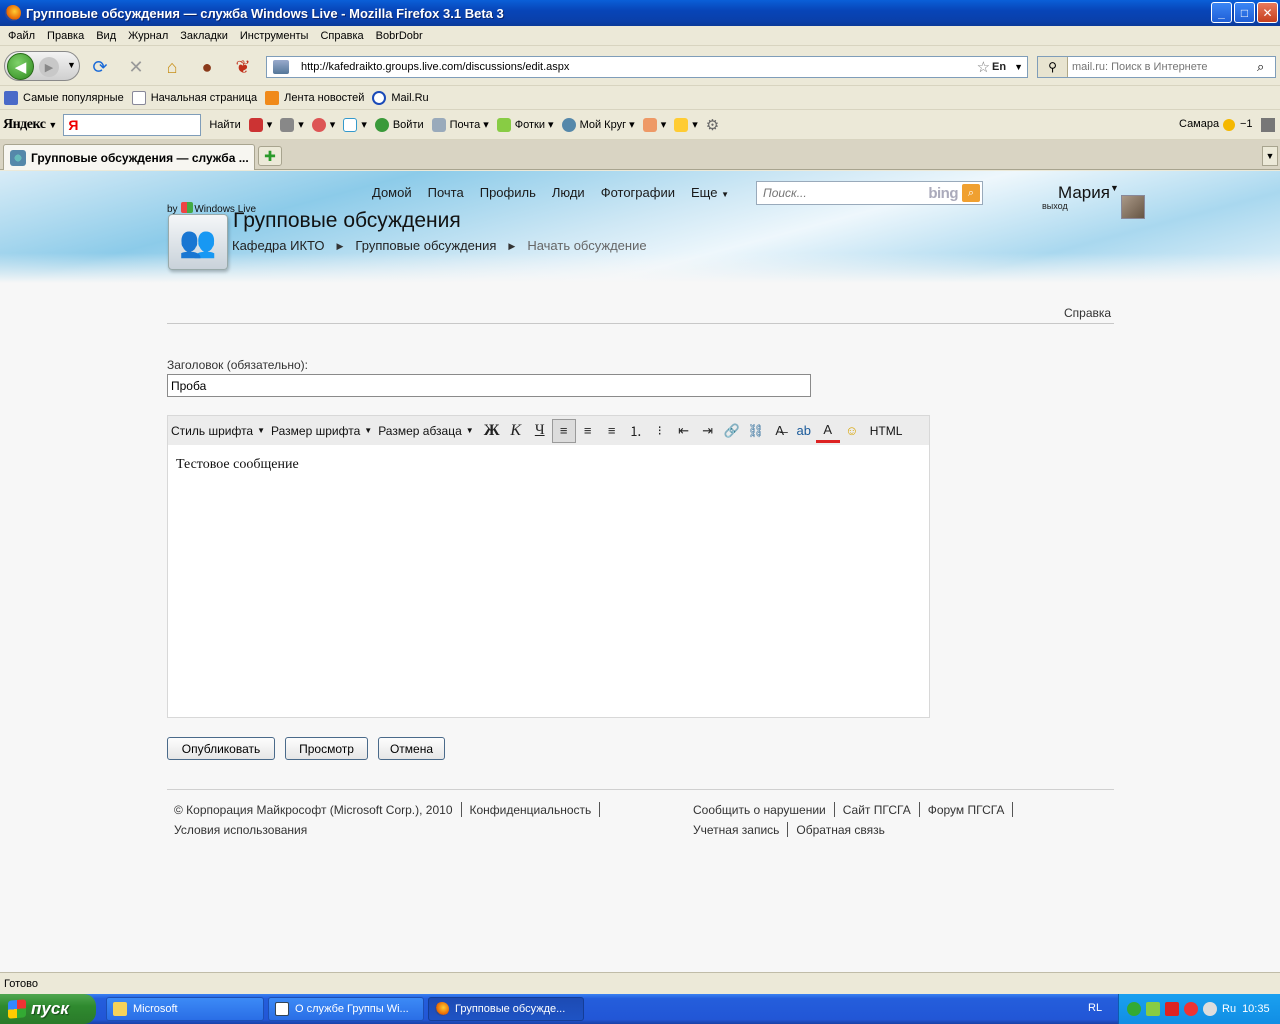 The width and height of the screenshot is (1280, 1024). What do you see at coordinates (1095, 1008) in the screenshot?
I see `keyboard-language: RL` at bounding box center [1095, 1008].